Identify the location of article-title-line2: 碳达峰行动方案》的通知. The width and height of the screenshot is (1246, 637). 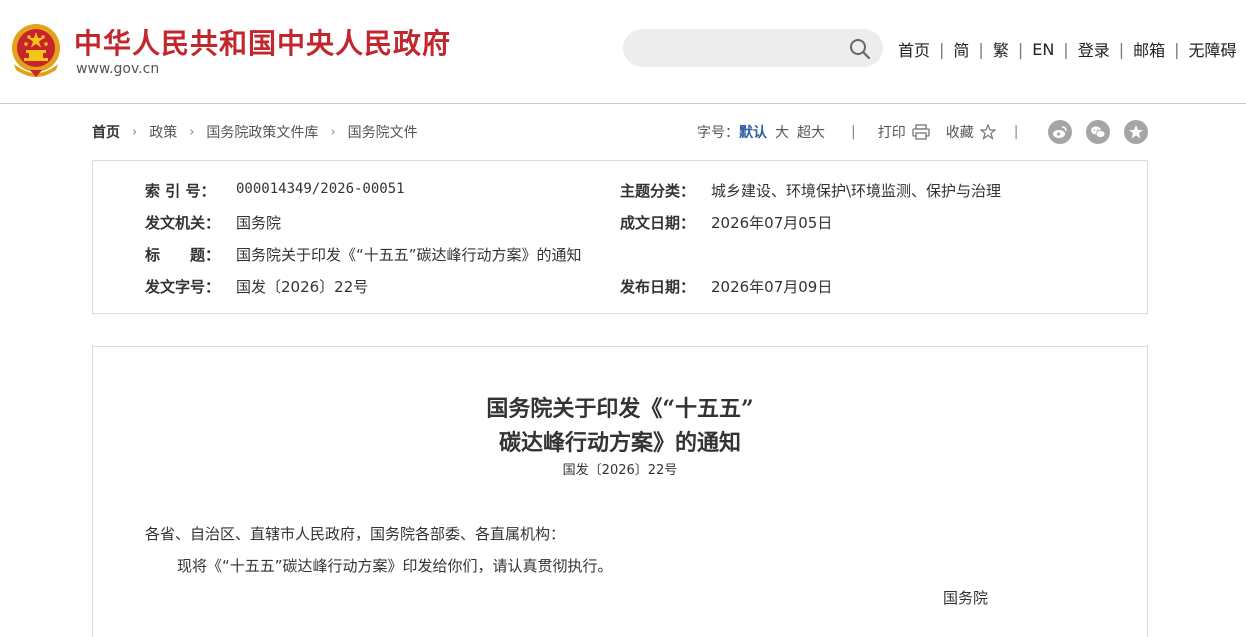
(619, 443).